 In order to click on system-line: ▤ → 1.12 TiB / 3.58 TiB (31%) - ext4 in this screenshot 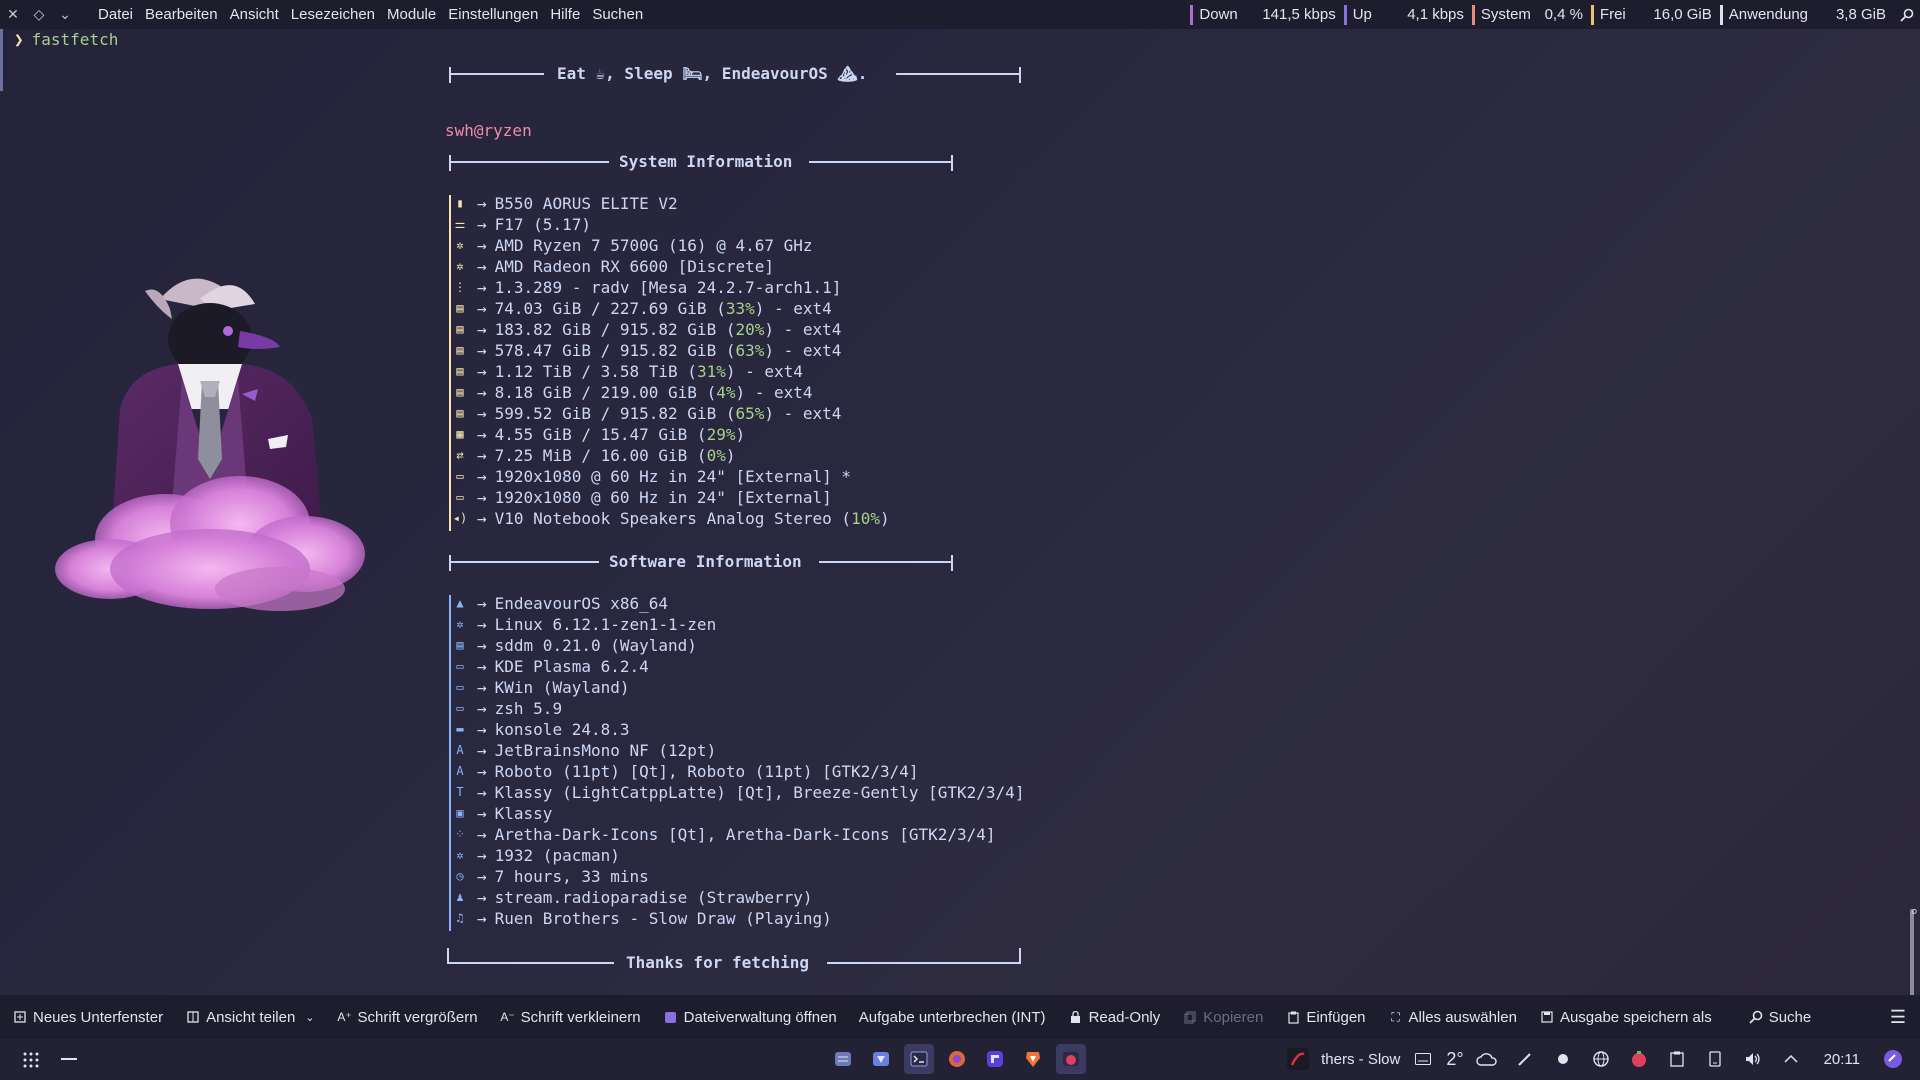, I will do `click(626, 371)`.